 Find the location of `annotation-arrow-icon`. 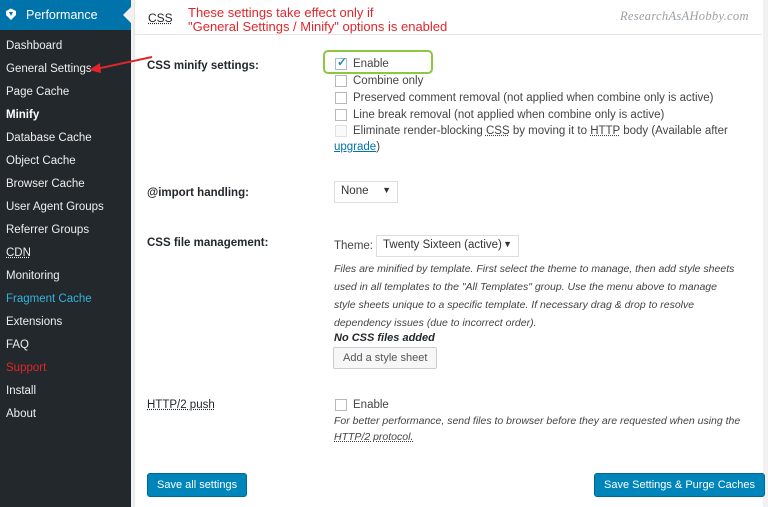

annotation-arrow-icon is located at coordinates (121, 64).